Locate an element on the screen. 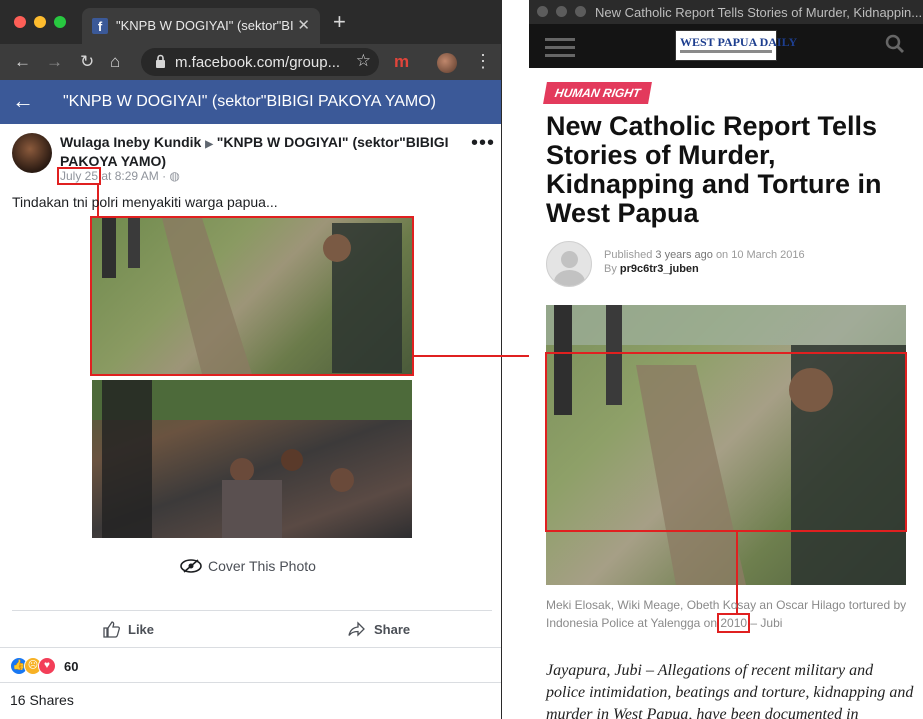  article-author: pr9c6tr3_juben is located at coordinates (659, 269).